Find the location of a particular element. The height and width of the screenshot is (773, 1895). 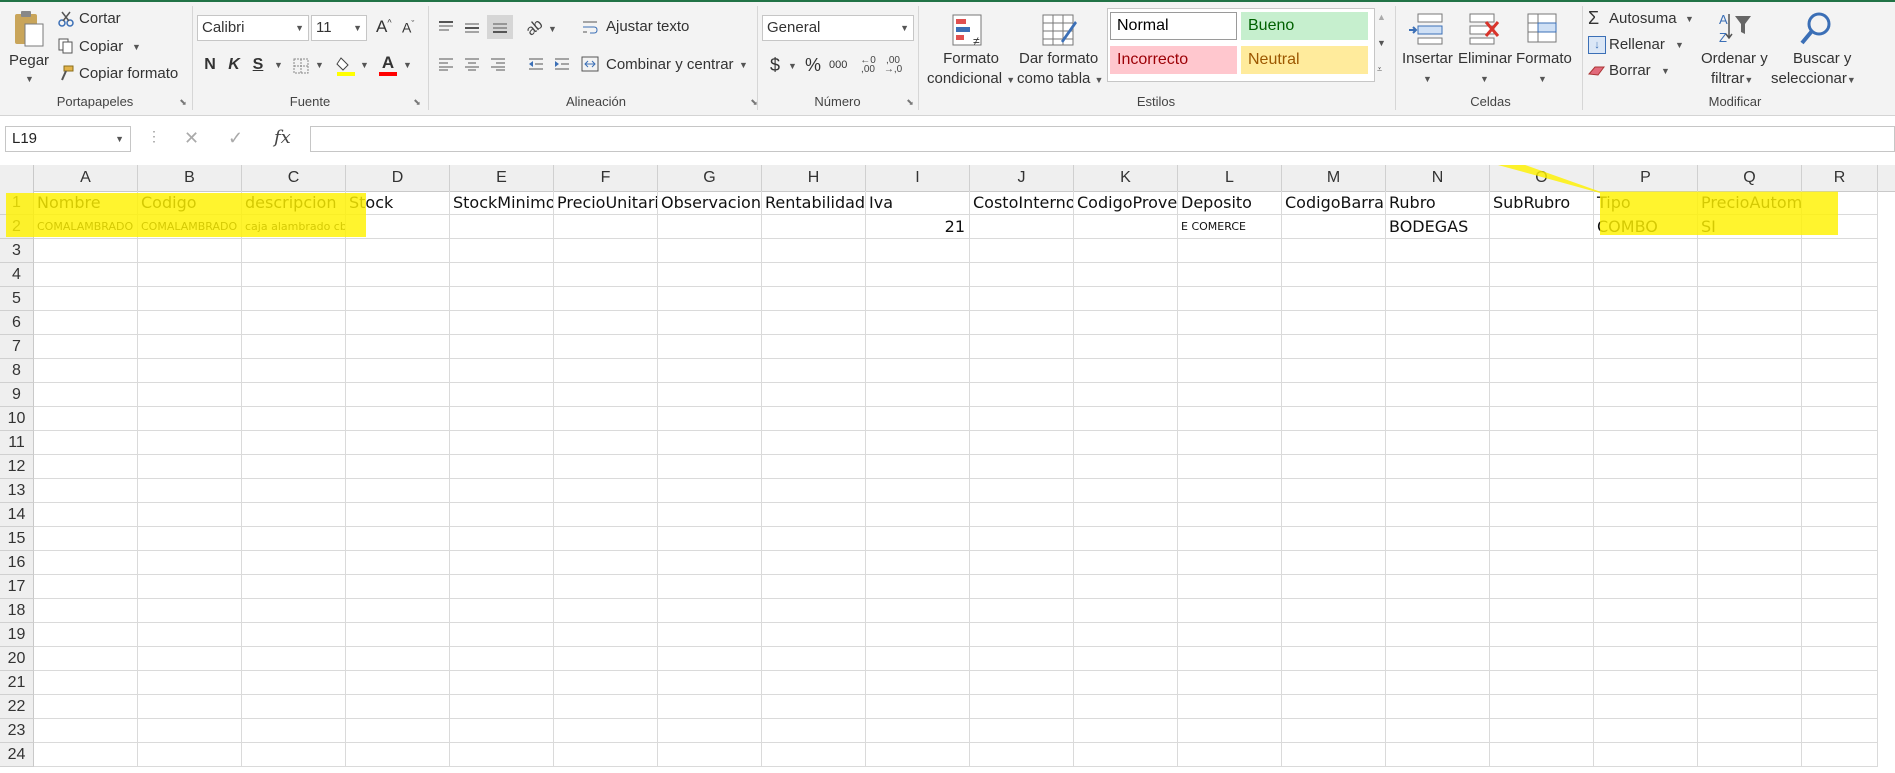

cell-R11 is located at coordinates (1840, 443).